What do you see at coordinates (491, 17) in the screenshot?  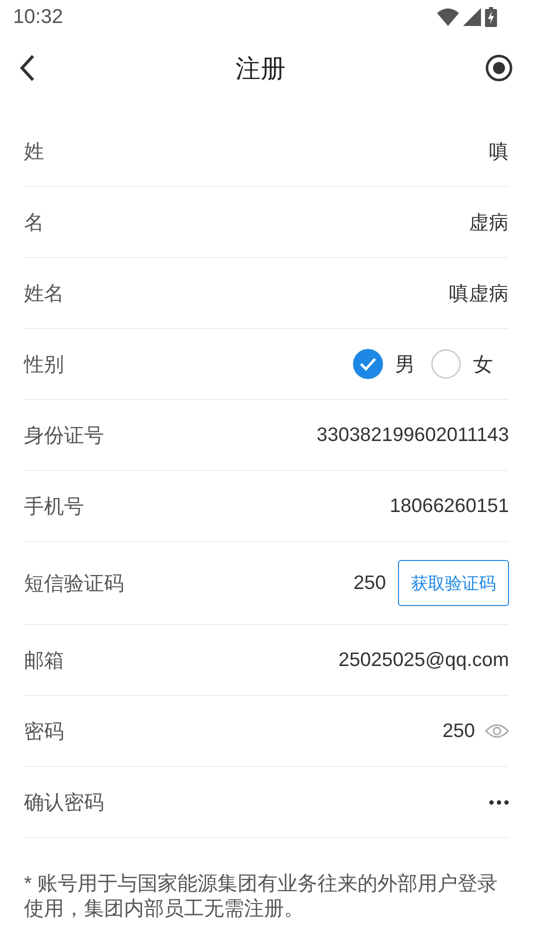 I see `battery-icon` at bounding box center [491, 17].